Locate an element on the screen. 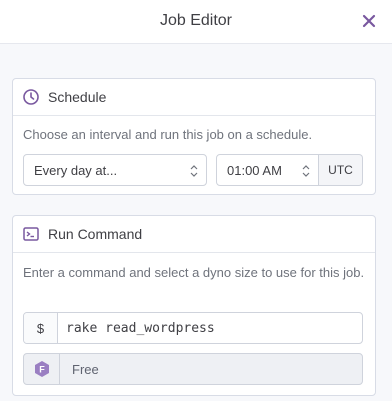  run-command-title: Run Command is located at coordinates (95, 234).